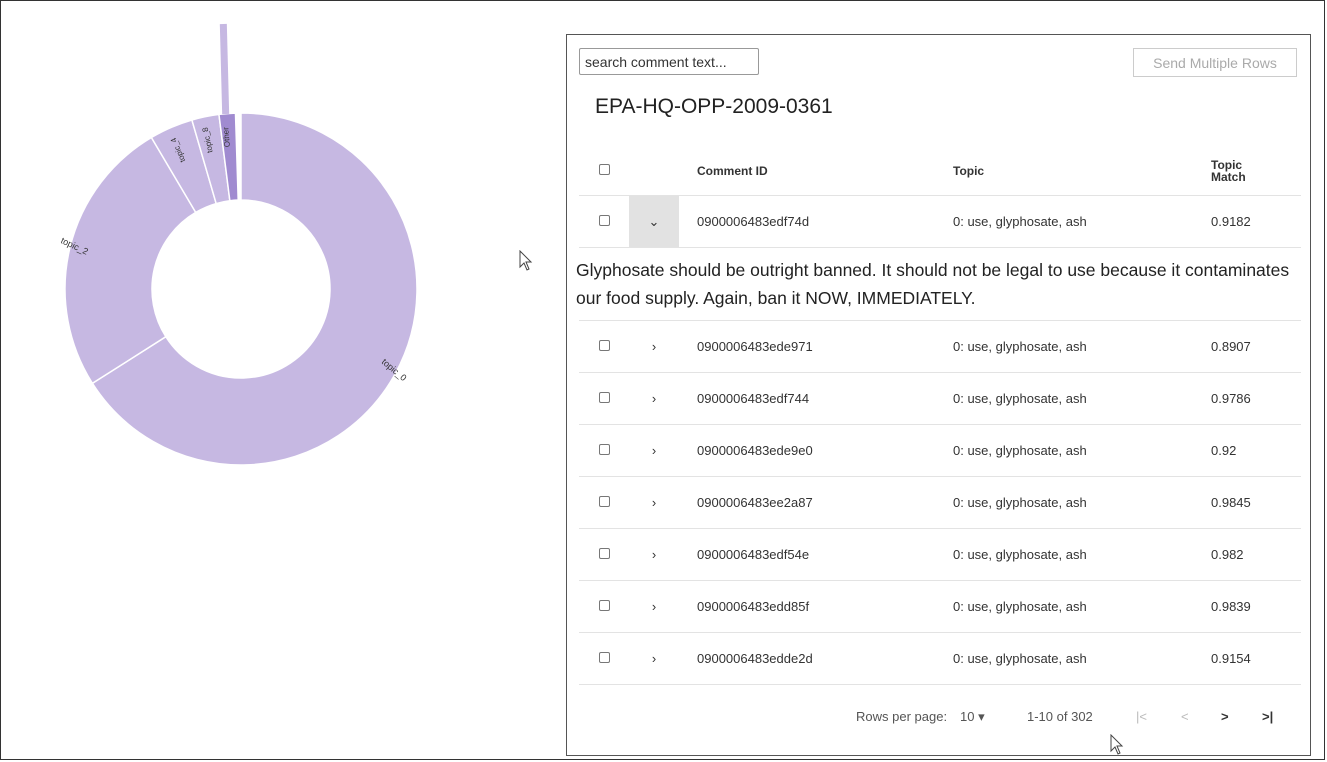  Describe the element at coordinates (1063, 171) in the screenshot. I see `column-header-topic: Topic` at that location.